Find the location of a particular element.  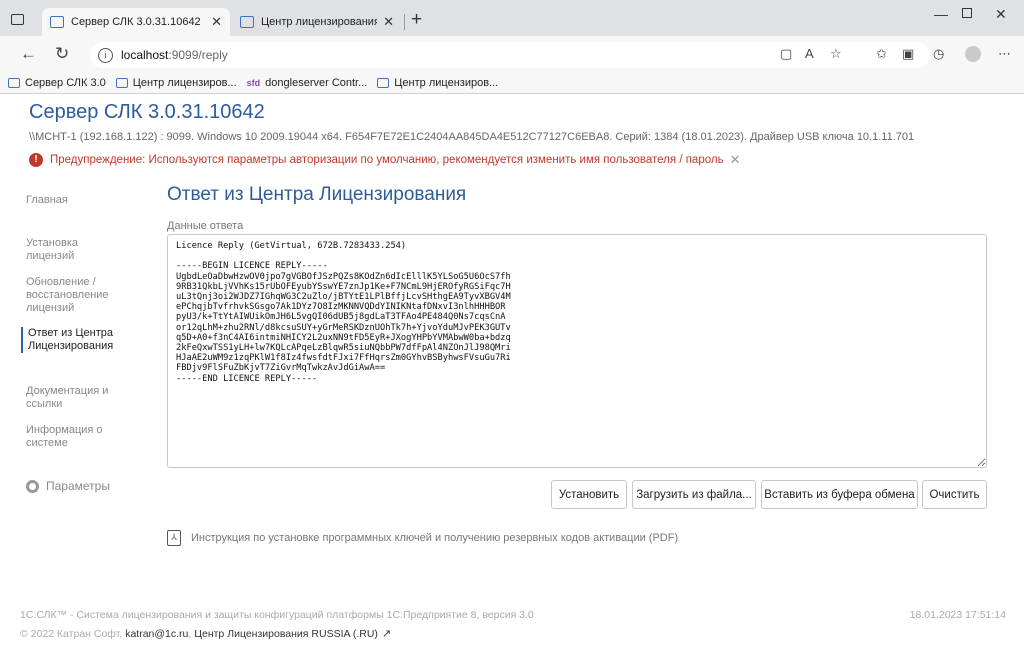

url-path: :9099/reply is located at coordinates (198, 55).